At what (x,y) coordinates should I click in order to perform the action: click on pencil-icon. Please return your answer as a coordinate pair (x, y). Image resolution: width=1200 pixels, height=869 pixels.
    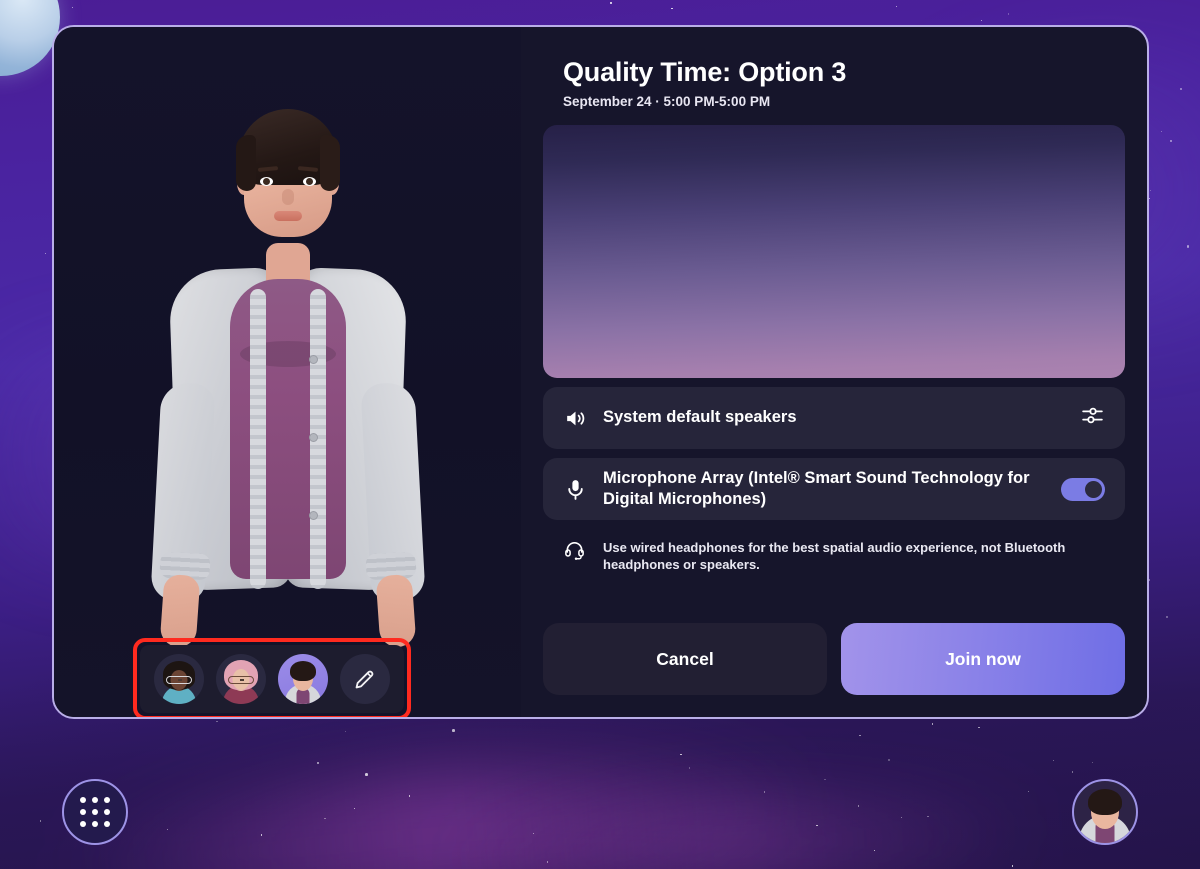
    Looking at the image, I should click on (364, 679).